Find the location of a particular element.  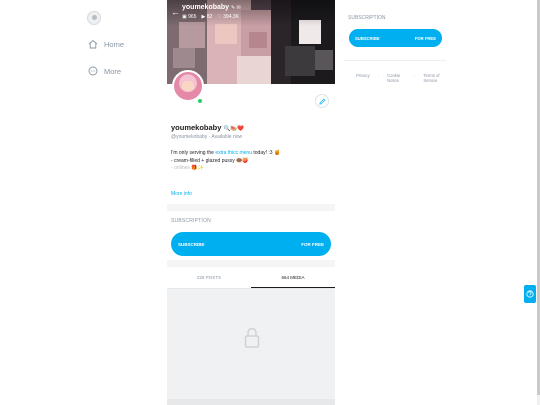

footer-terms-link: Terms of Service is located at coordinates (434, 78).